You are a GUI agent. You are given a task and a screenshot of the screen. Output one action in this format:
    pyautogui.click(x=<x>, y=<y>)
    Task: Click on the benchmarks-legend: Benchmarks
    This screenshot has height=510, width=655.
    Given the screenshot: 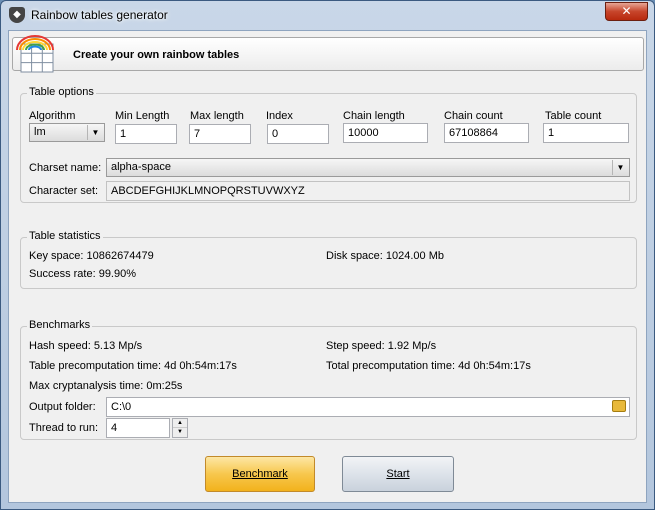 What is the action you would take?
    pyautogui.click(x=60, y=325)
    